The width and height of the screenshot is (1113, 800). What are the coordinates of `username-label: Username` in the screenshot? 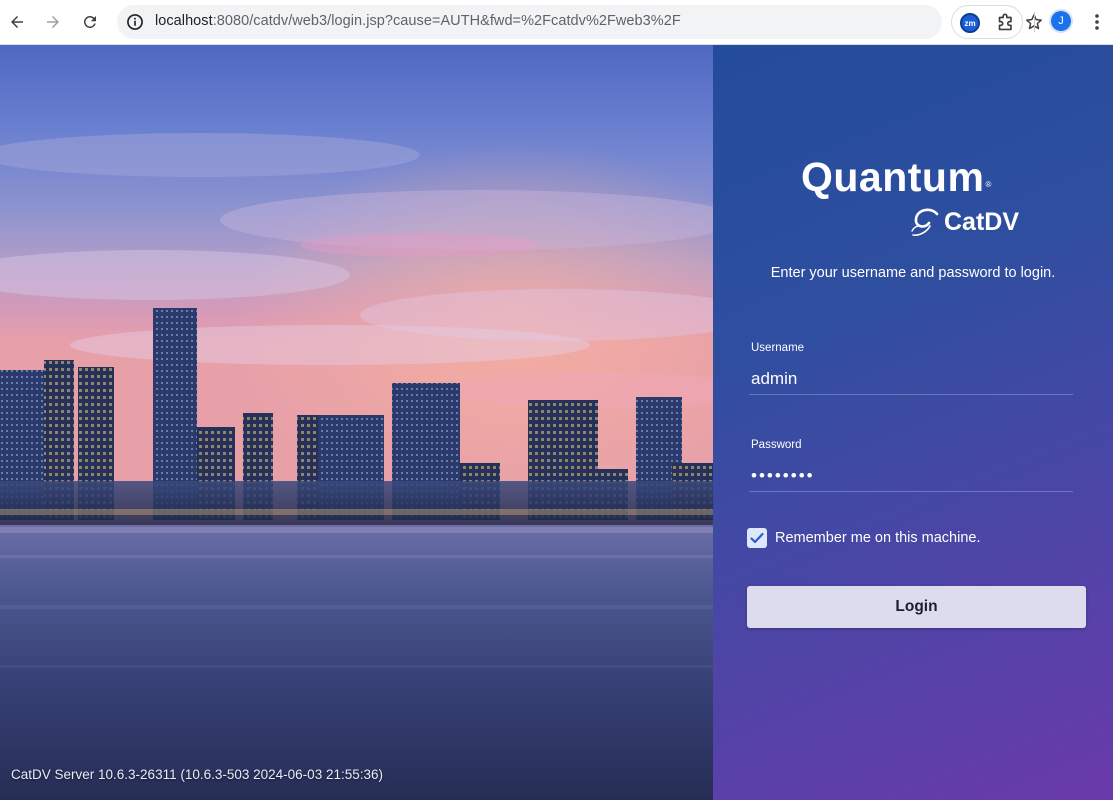 It's located at (778, 348).